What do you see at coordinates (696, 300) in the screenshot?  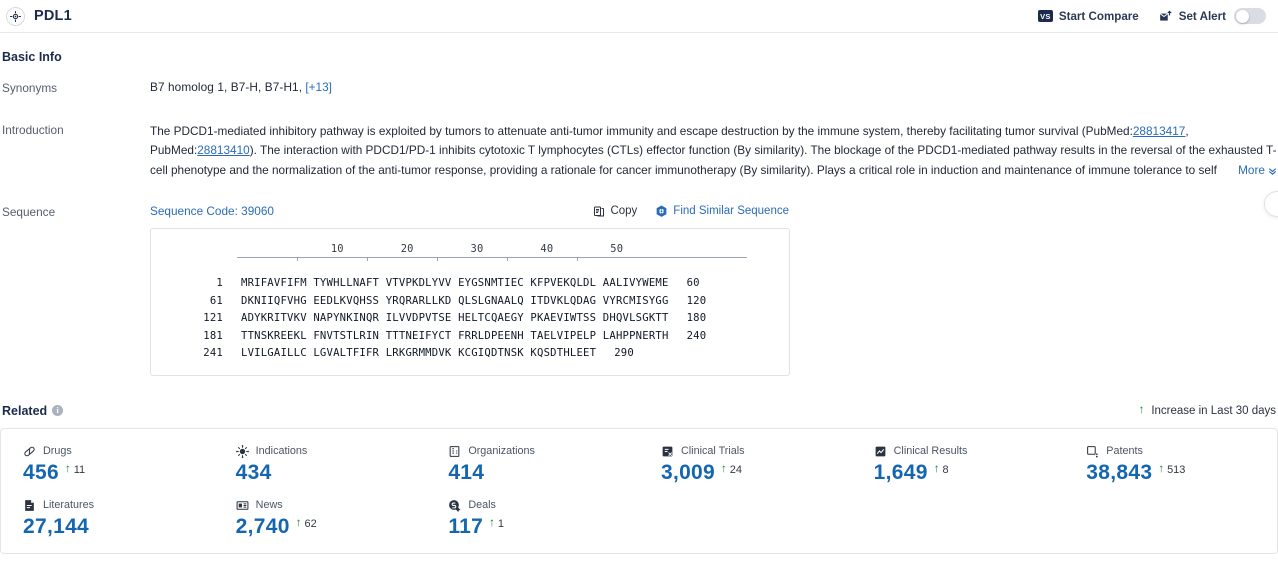 I see `sequence-line-end: 120` at bounding box center [696, 300].